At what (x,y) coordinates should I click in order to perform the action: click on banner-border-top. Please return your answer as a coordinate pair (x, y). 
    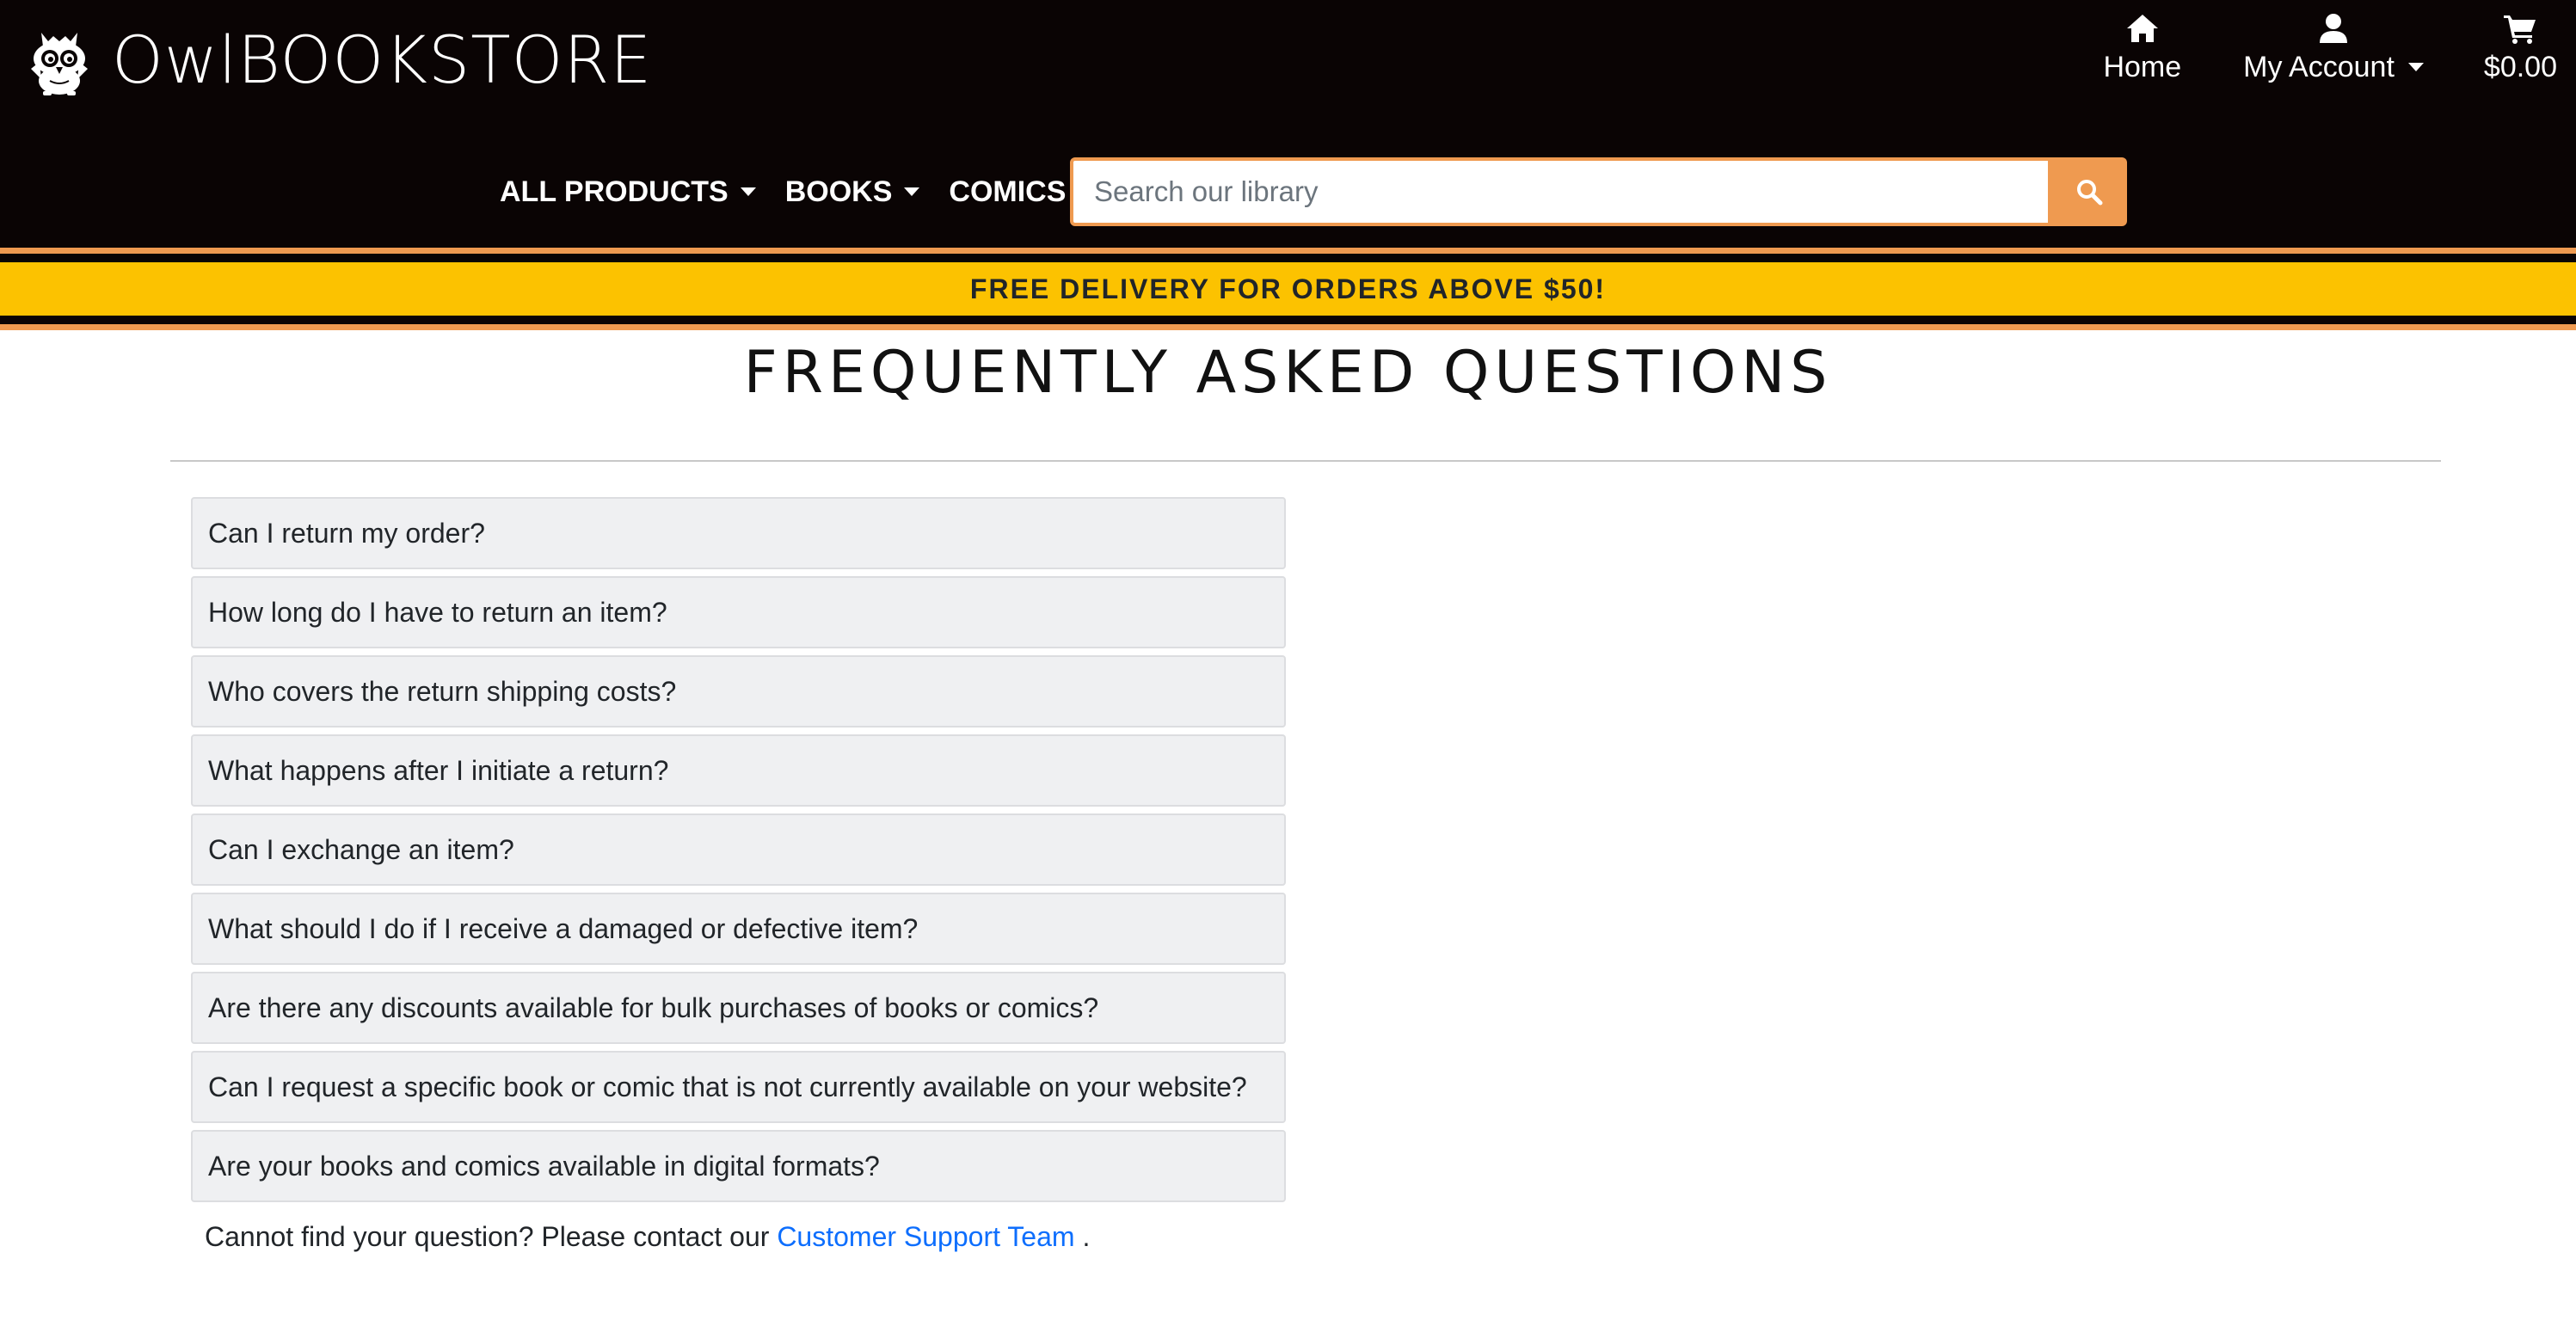
    Looking at the image, I should click on (1288, 258).